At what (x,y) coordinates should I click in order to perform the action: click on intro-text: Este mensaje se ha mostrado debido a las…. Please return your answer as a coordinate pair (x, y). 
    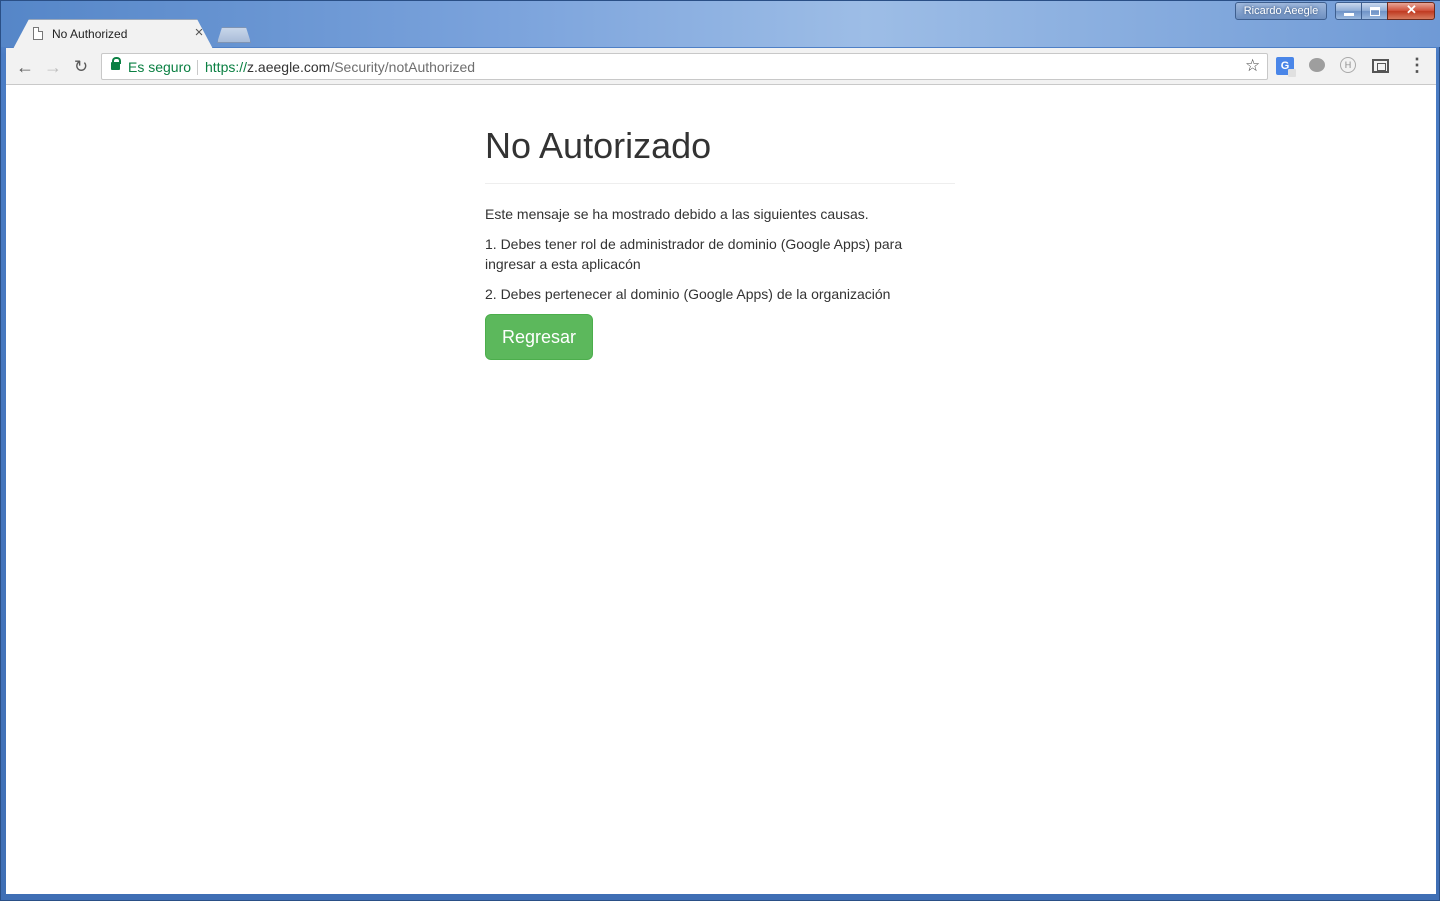
    Looking at the image, I should click on (677, 214).